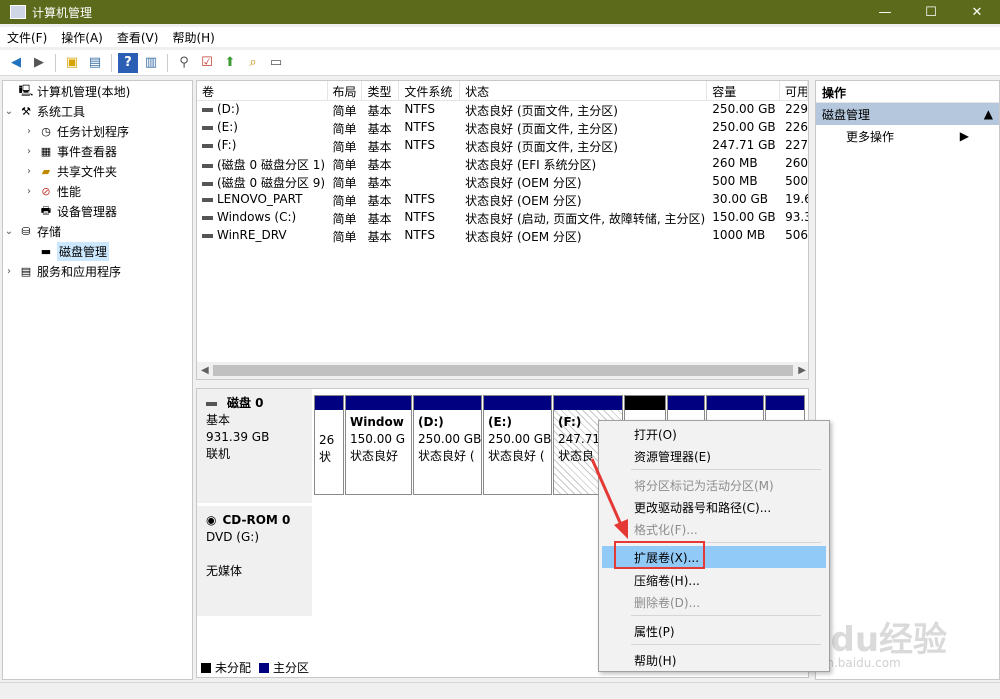  Describe the element at coordinates (735, 163) in the screenshot. I see `cell-capacity: 260 MB` at that location.